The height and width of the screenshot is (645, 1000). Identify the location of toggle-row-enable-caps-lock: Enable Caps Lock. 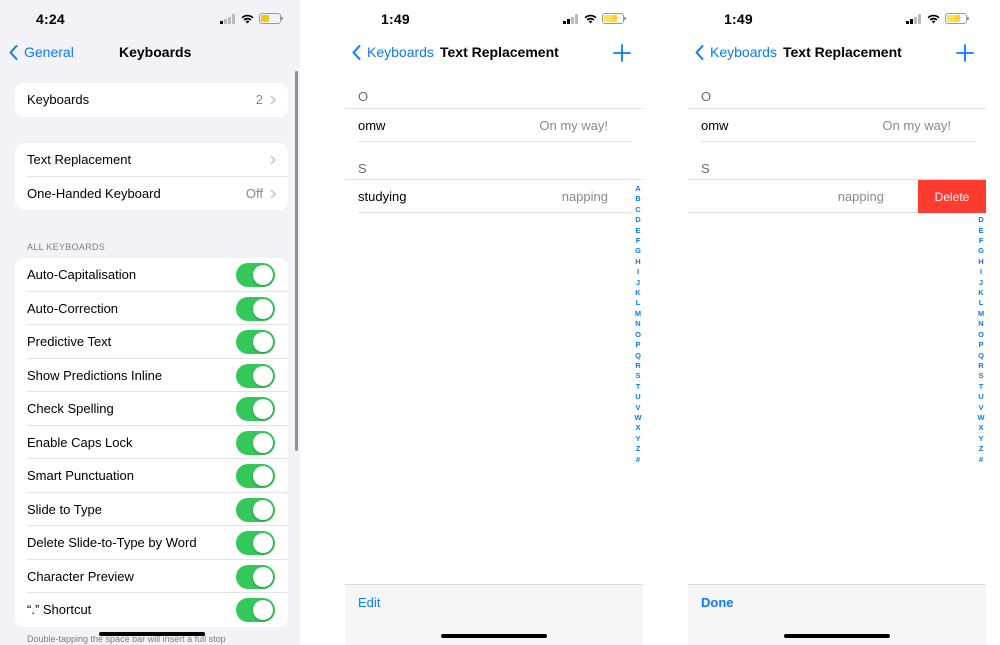
(151, 442).